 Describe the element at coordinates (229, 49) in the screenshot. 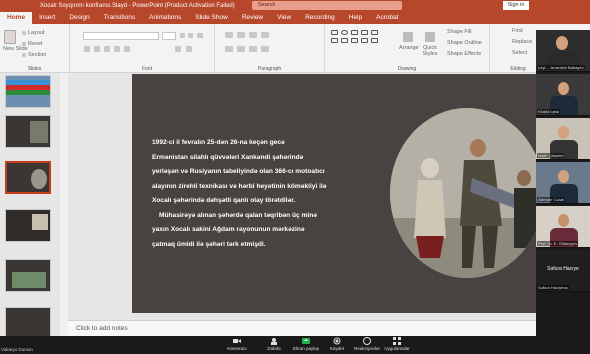

I see `align-left-icon` at that location.